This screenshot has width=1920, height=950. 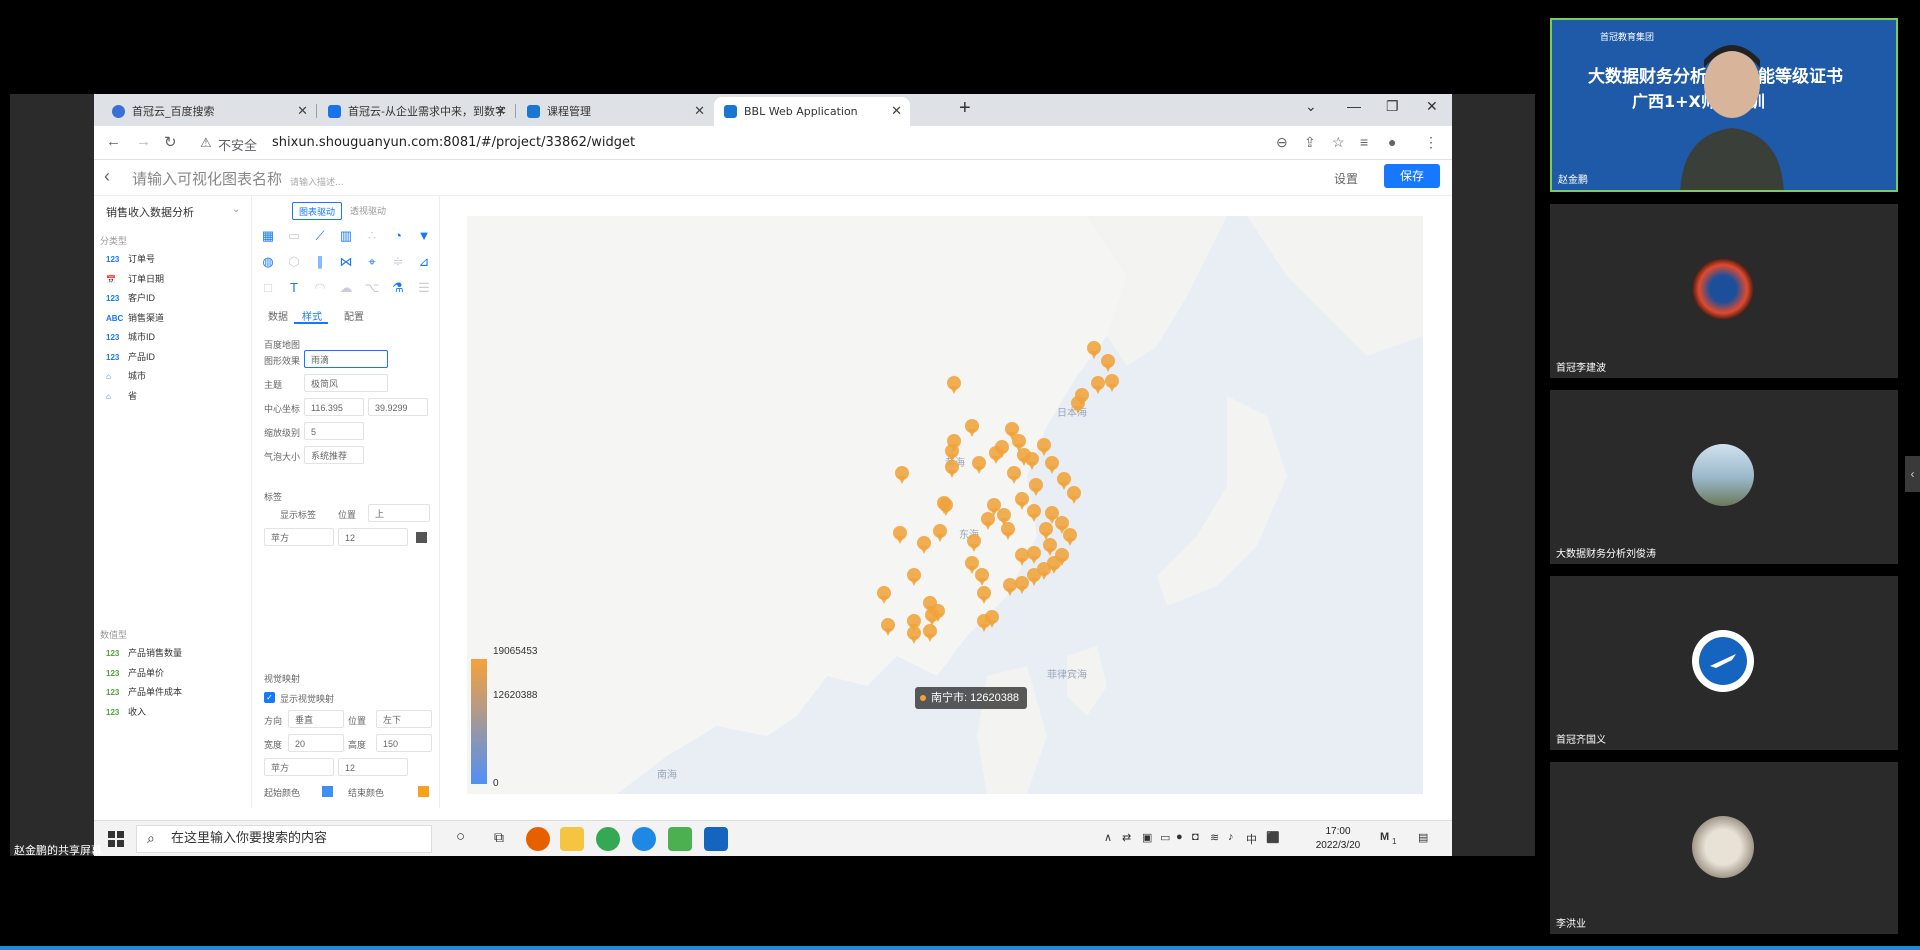 What do you see at coordinates (680, 839) in the screenshot?
I see `wechat-icon` at bounding box center [680, 839].